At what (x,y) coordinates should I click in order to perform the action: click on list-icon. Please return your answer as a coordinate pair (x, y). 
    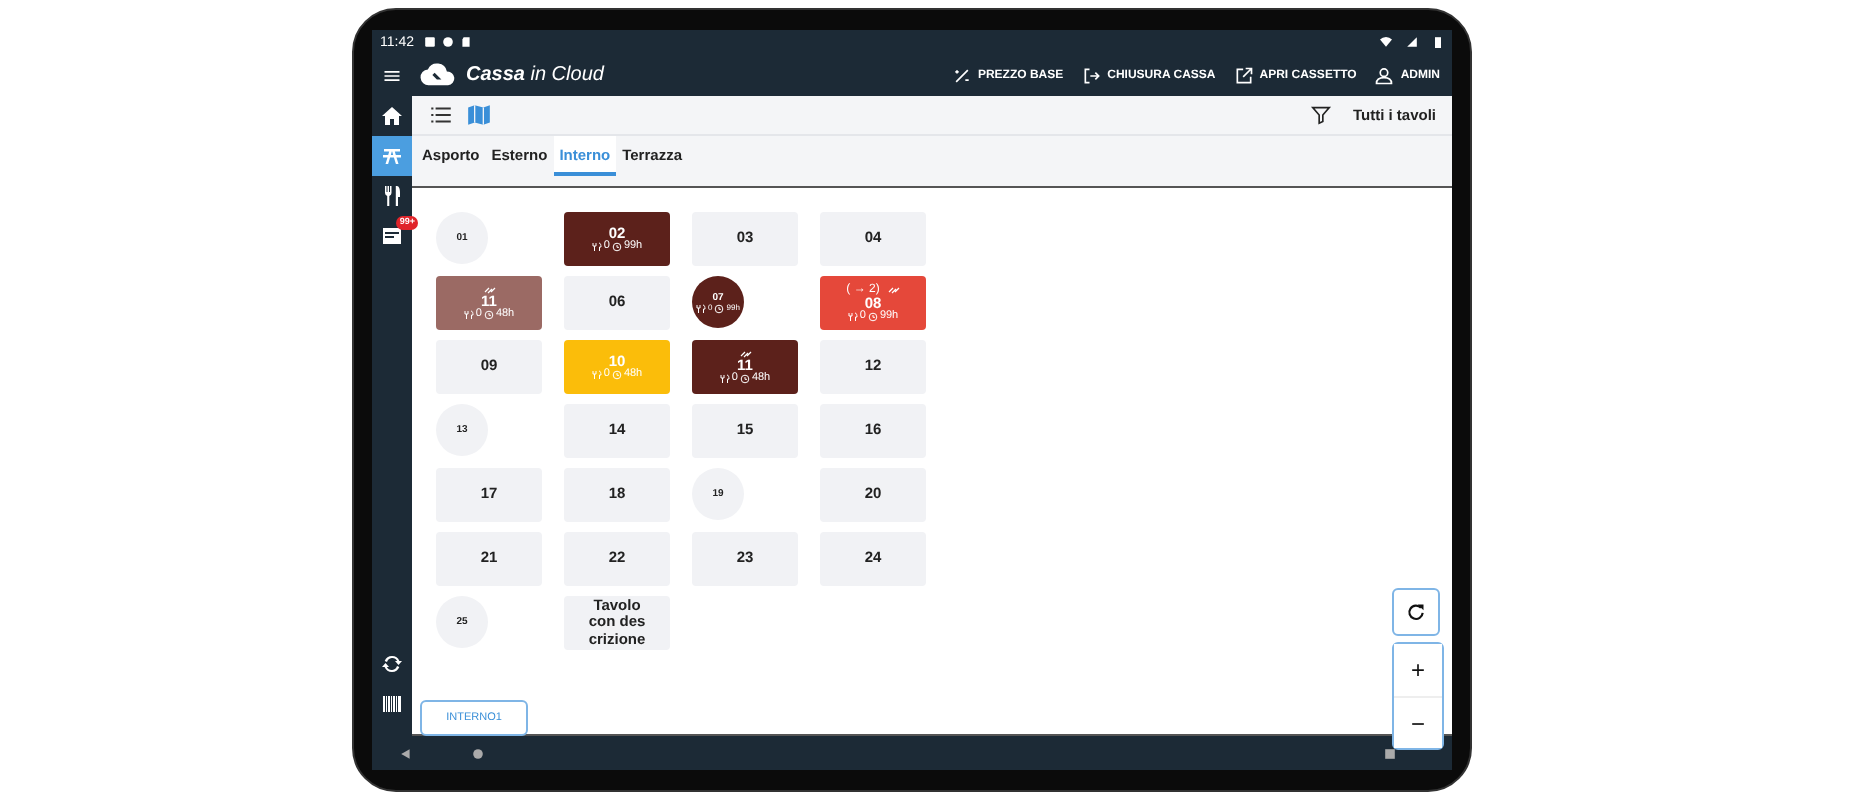
    Looking at the image, I should click on (441, 115).